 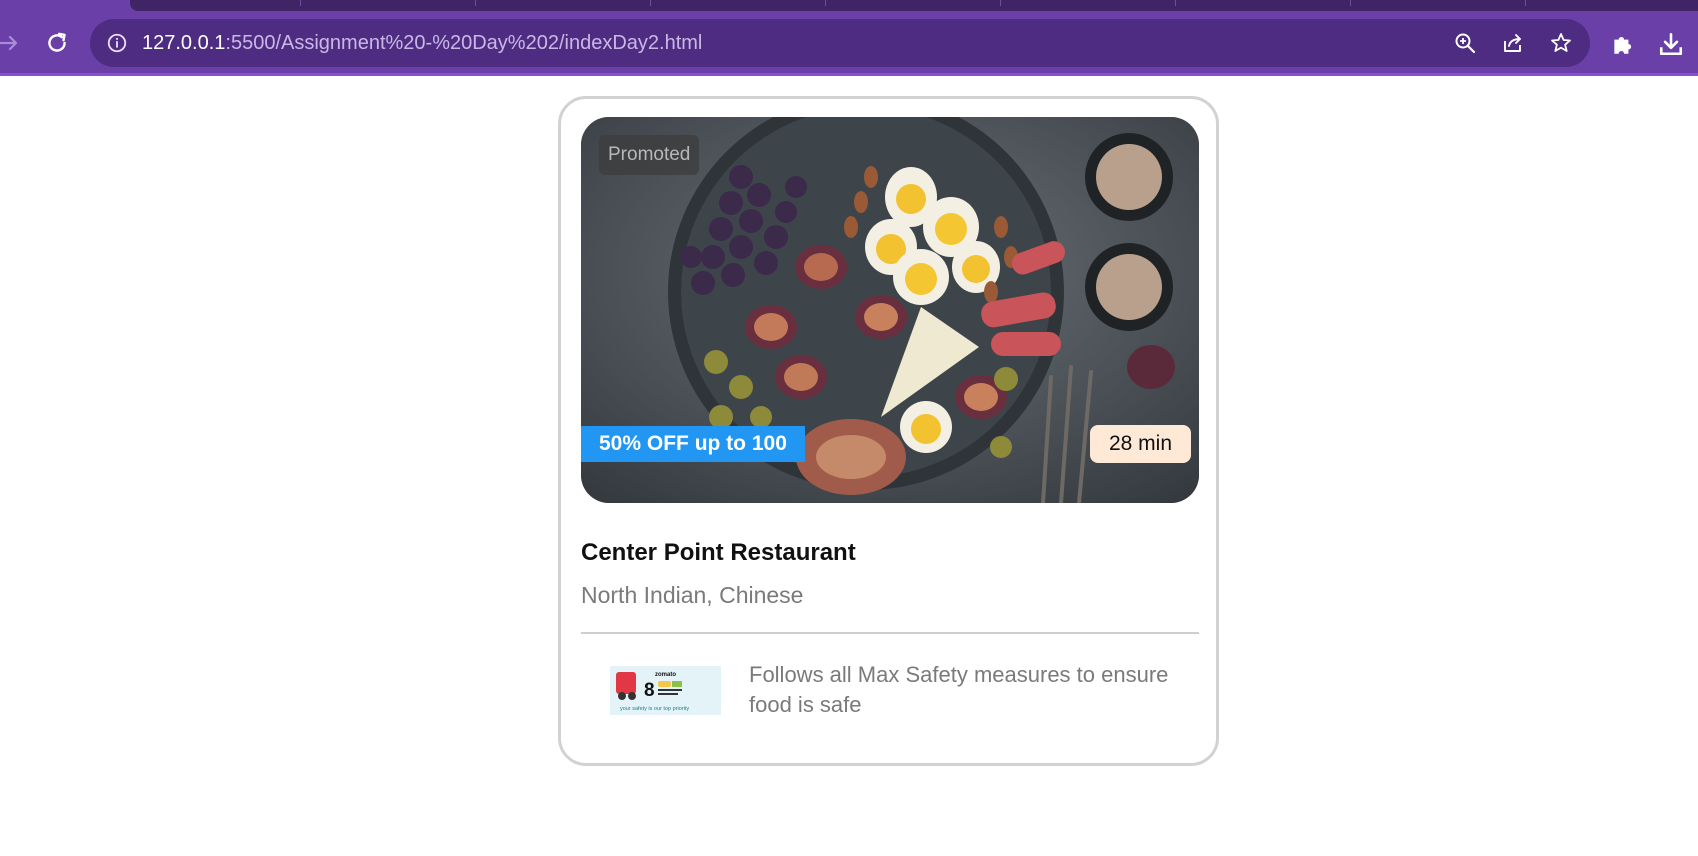 What do you see at coordinates (1465, 43) in the screenshot?
I see `zoom-icon` at bounding box center [1465, 43].